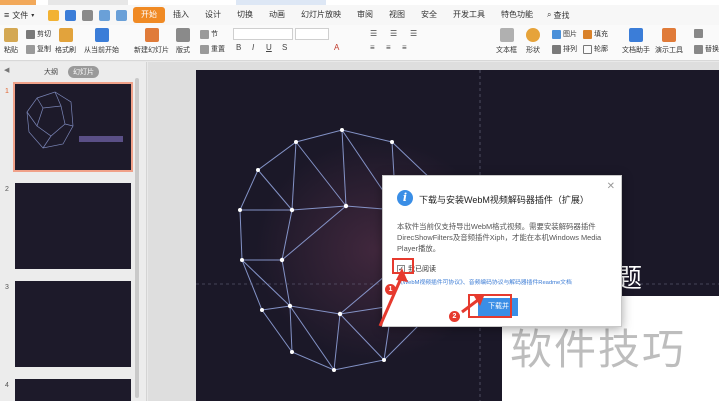 Image resolution: width=719 pixels, height=401 pixels. I want to click on shape-icon, so click(533, 35).